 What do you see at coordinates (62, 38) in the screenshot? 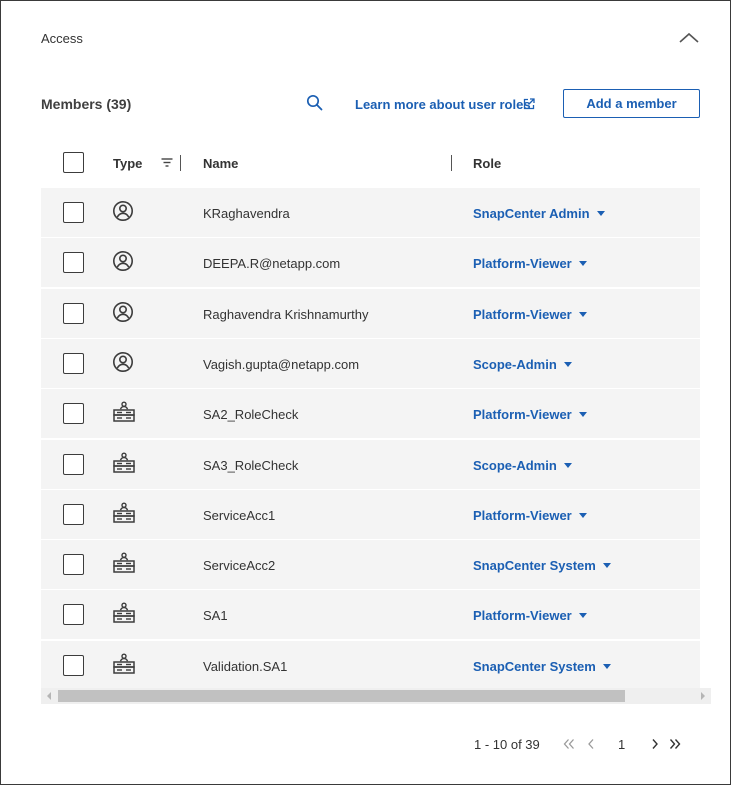
I see `section-title: Access` at bounding box center [62, 38].